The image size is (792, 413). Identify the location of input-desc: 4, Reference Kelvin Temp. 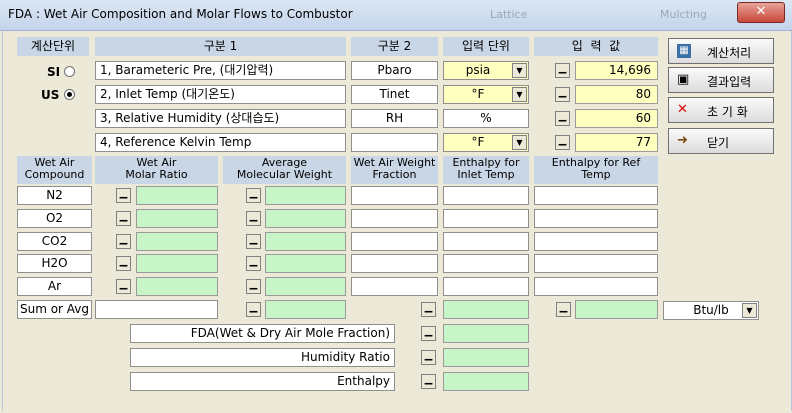
(220, 142).